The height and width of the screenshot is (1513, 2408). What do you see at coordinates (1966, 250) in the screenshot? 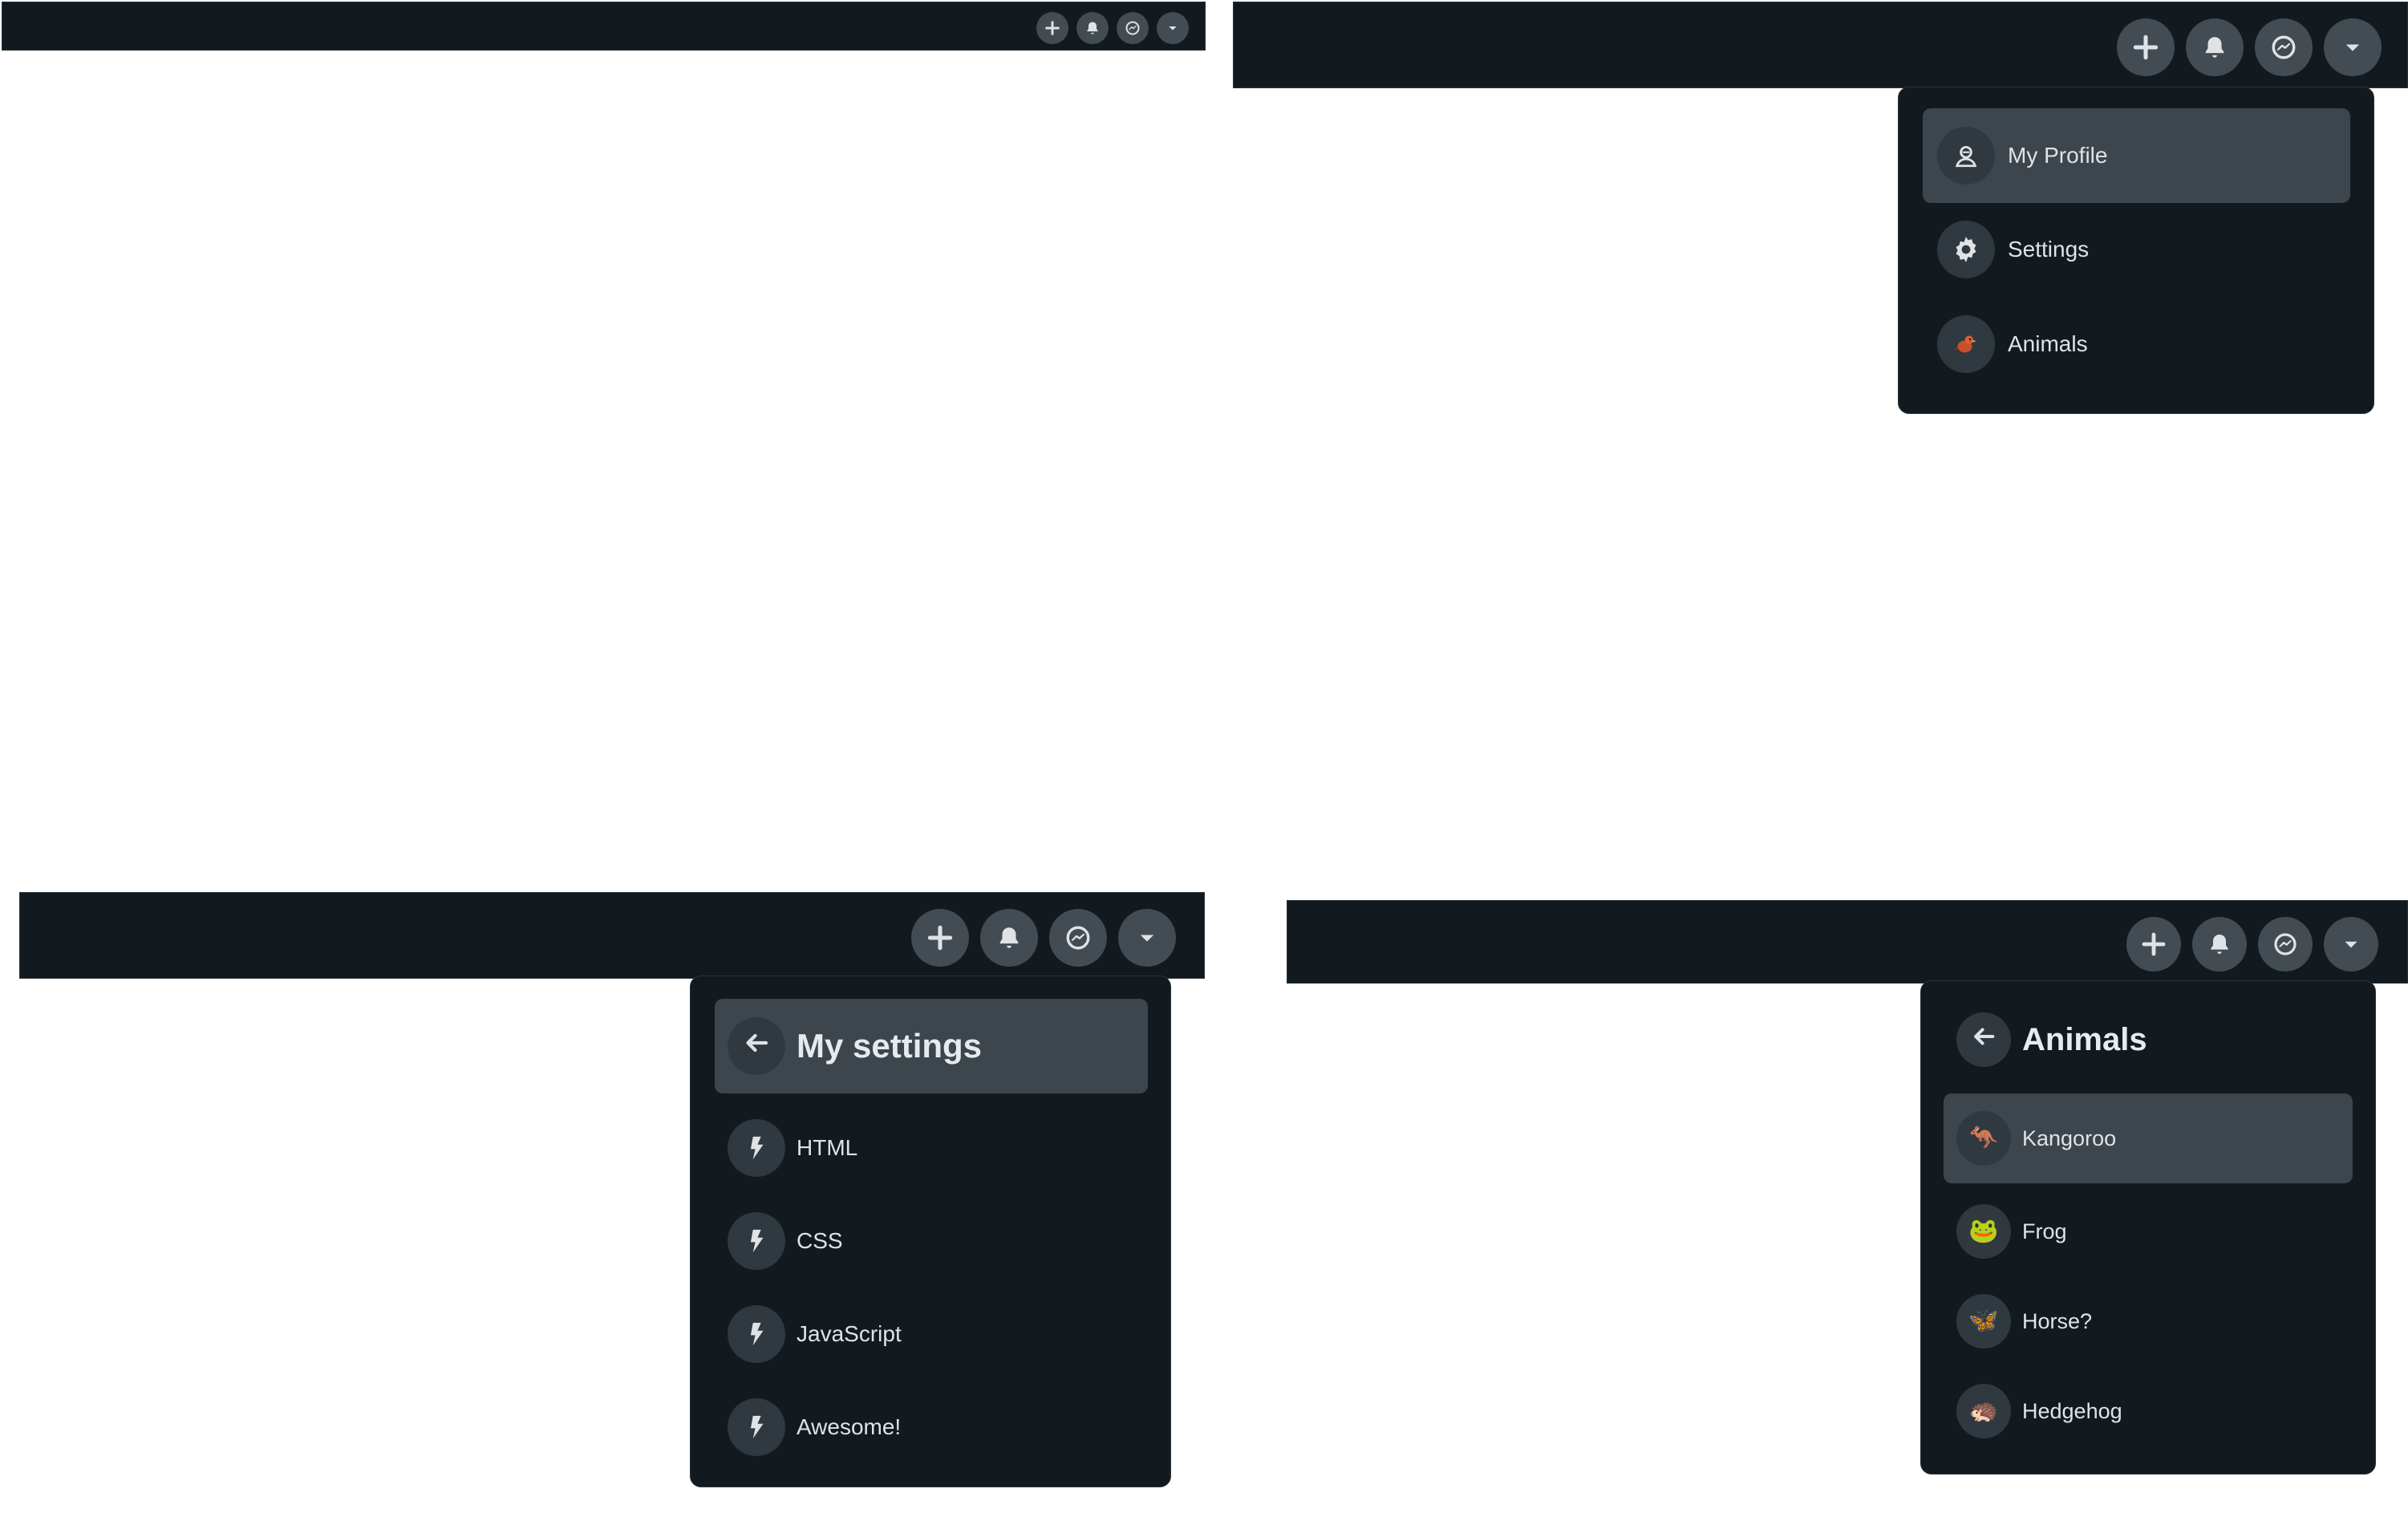
I see `gear-icon` at bounding box center [1966, 250].